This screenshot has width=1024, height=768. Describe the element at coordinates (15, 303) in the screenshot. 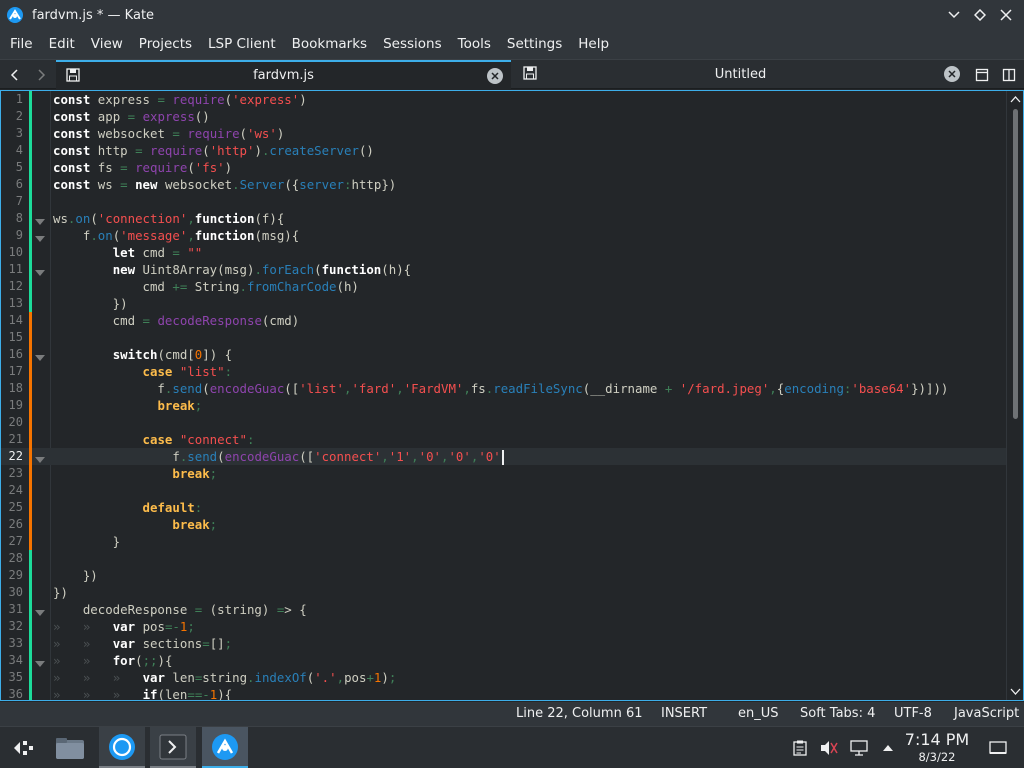

I see `line-number: 13` at that location.